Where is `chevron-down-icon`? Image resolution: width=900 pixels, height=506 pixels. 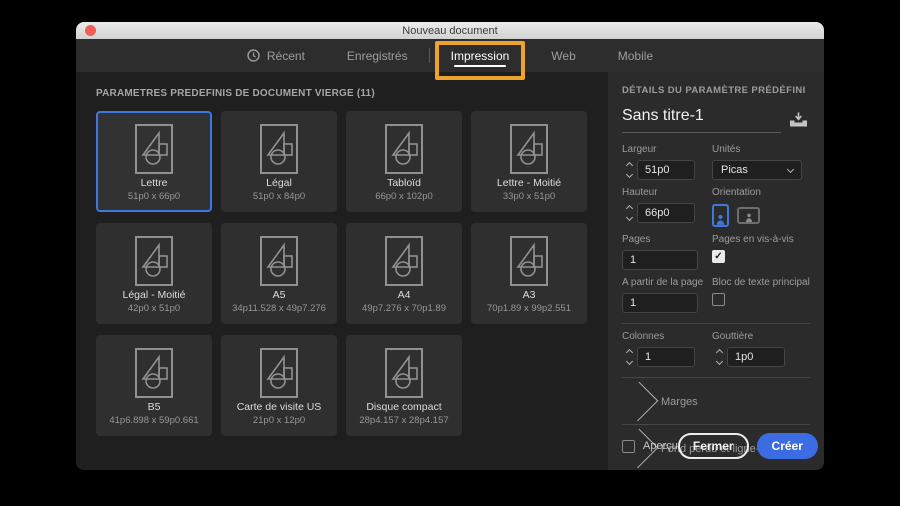
chevron-down-icon is located at coordinates (790, 169).